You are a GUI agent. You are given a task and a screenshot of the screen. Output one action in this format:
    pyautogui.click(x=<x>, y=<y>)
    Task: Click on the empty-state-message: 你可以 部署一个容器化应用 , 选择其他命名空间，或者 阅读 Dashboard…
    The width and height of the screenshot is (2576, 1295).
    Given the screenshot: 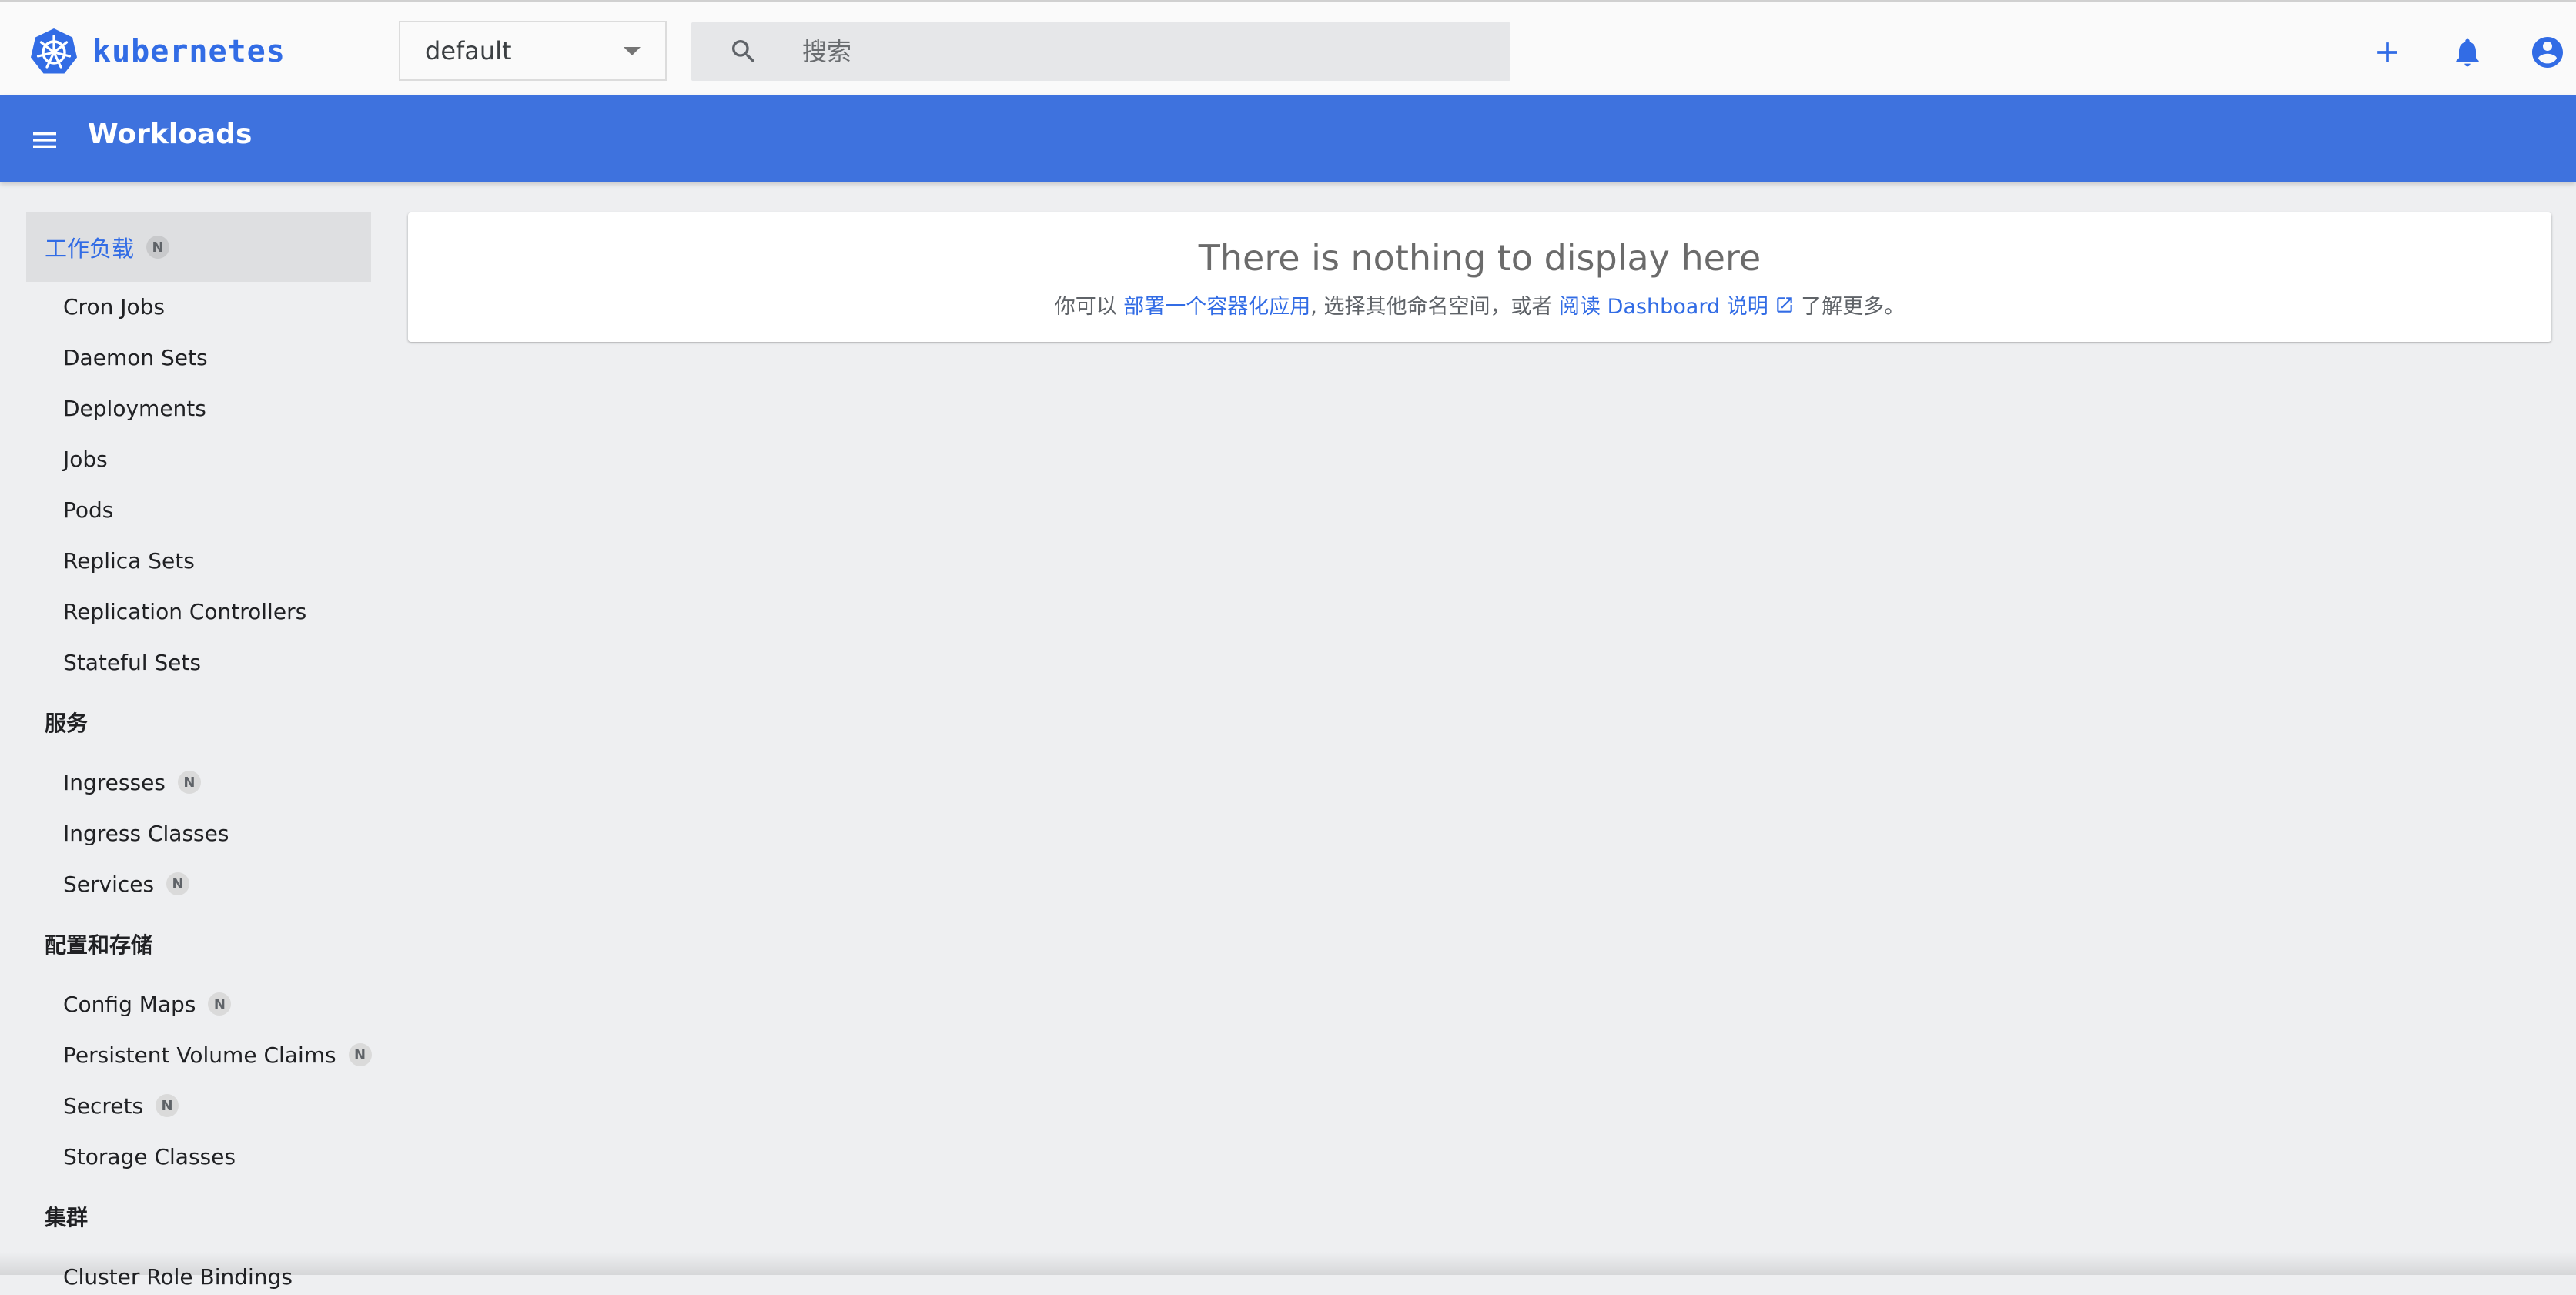 What is the action you would take?
    pyautogui.click(x=1480, y=304)
    